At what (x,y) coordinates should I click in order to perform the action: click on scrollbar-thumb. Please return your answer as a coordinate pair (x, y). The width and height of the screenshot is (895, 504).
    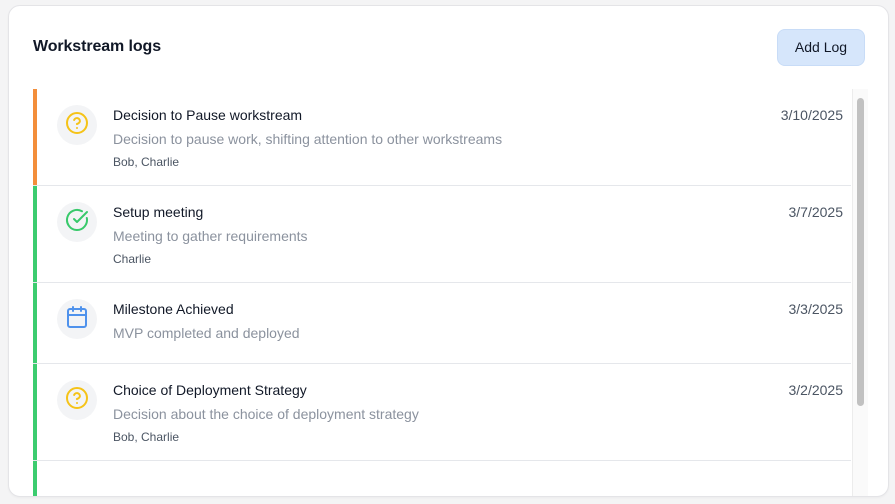
    Looking at the image, I should click on (860, 252).